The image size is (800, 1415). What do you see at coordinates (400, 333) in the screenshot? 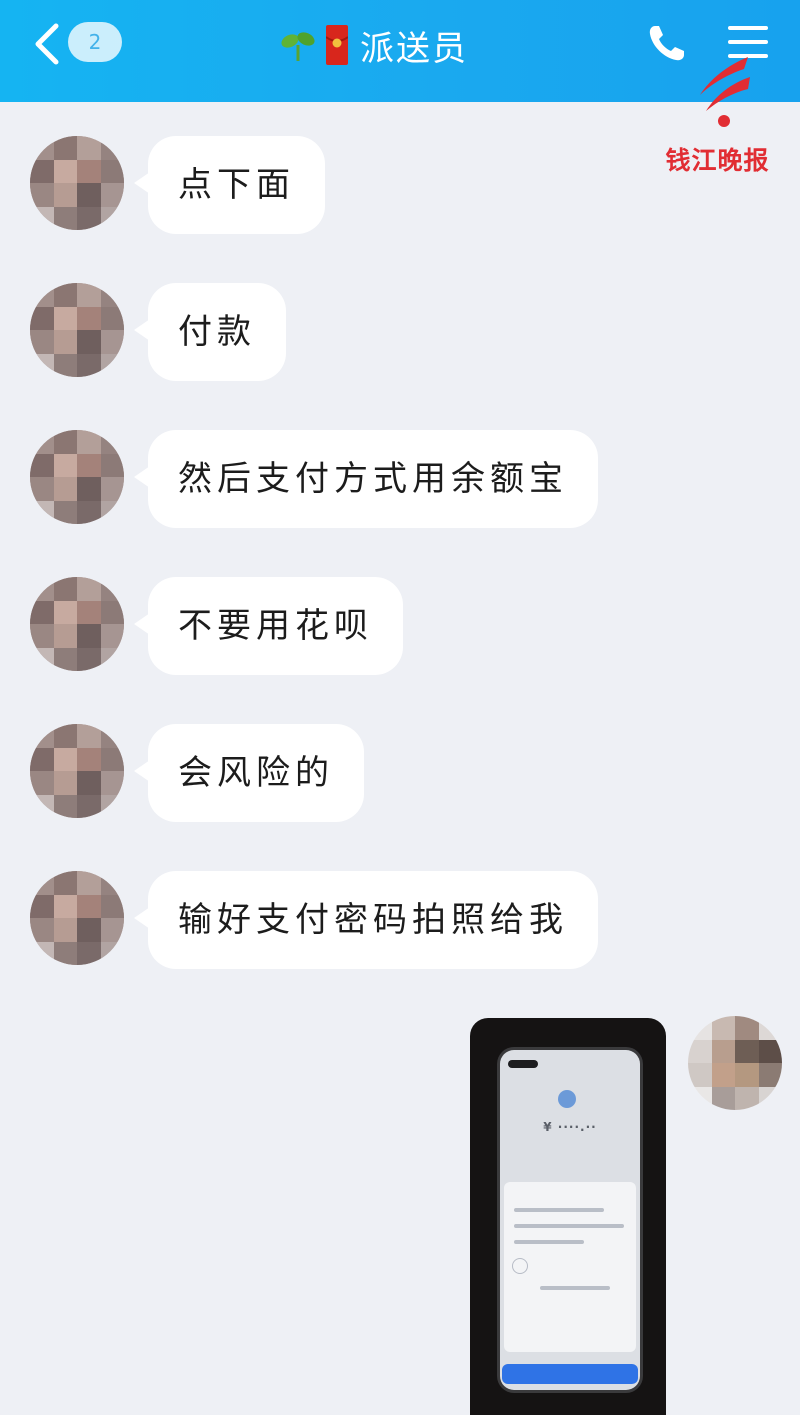
I see `message-row: 付款` at bounding box center [400, 333].